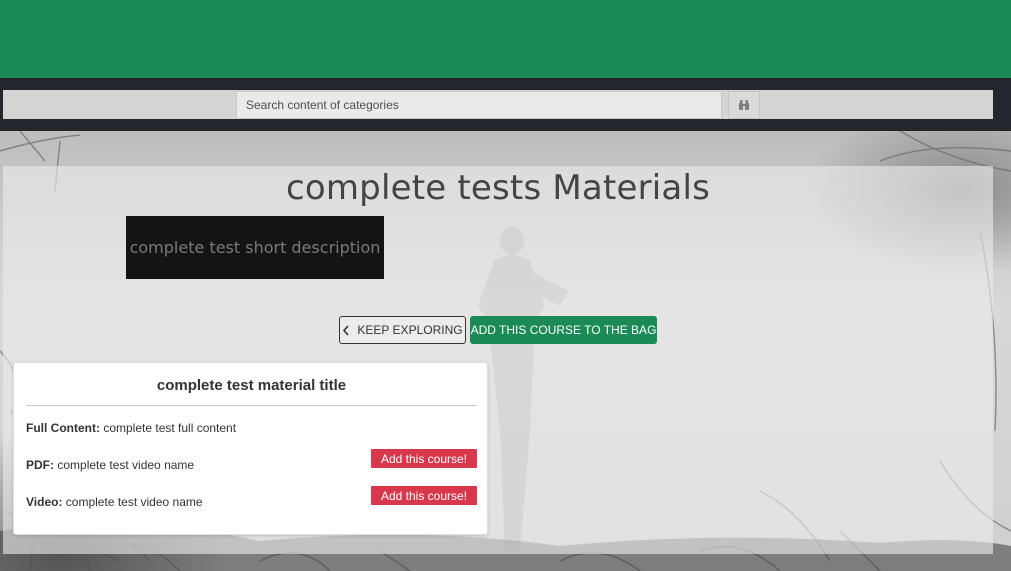 The width and height of the screenshot is (1011, 571). Describe the element at coordinates (505, 39) in the screenshot. I see `top-header-bar` at that location.